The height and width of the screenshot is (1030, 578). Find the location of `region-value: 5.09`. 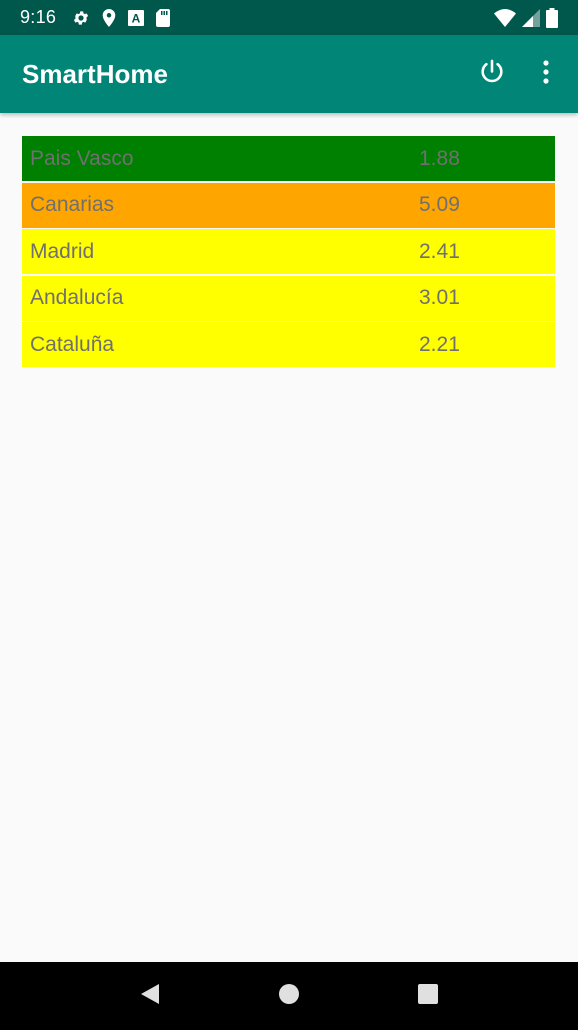

region-value: 5.09 is located at coordinates (439, 204).